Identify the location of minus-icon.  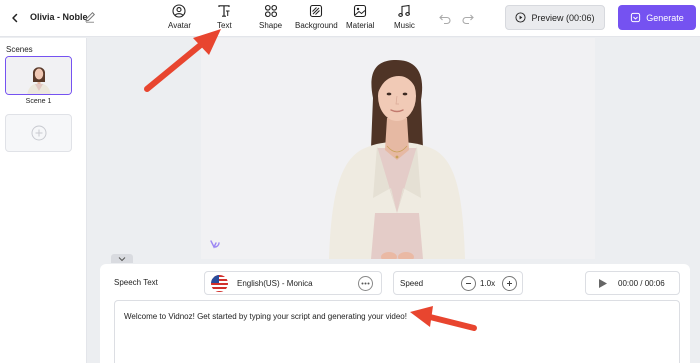
(468, 283).